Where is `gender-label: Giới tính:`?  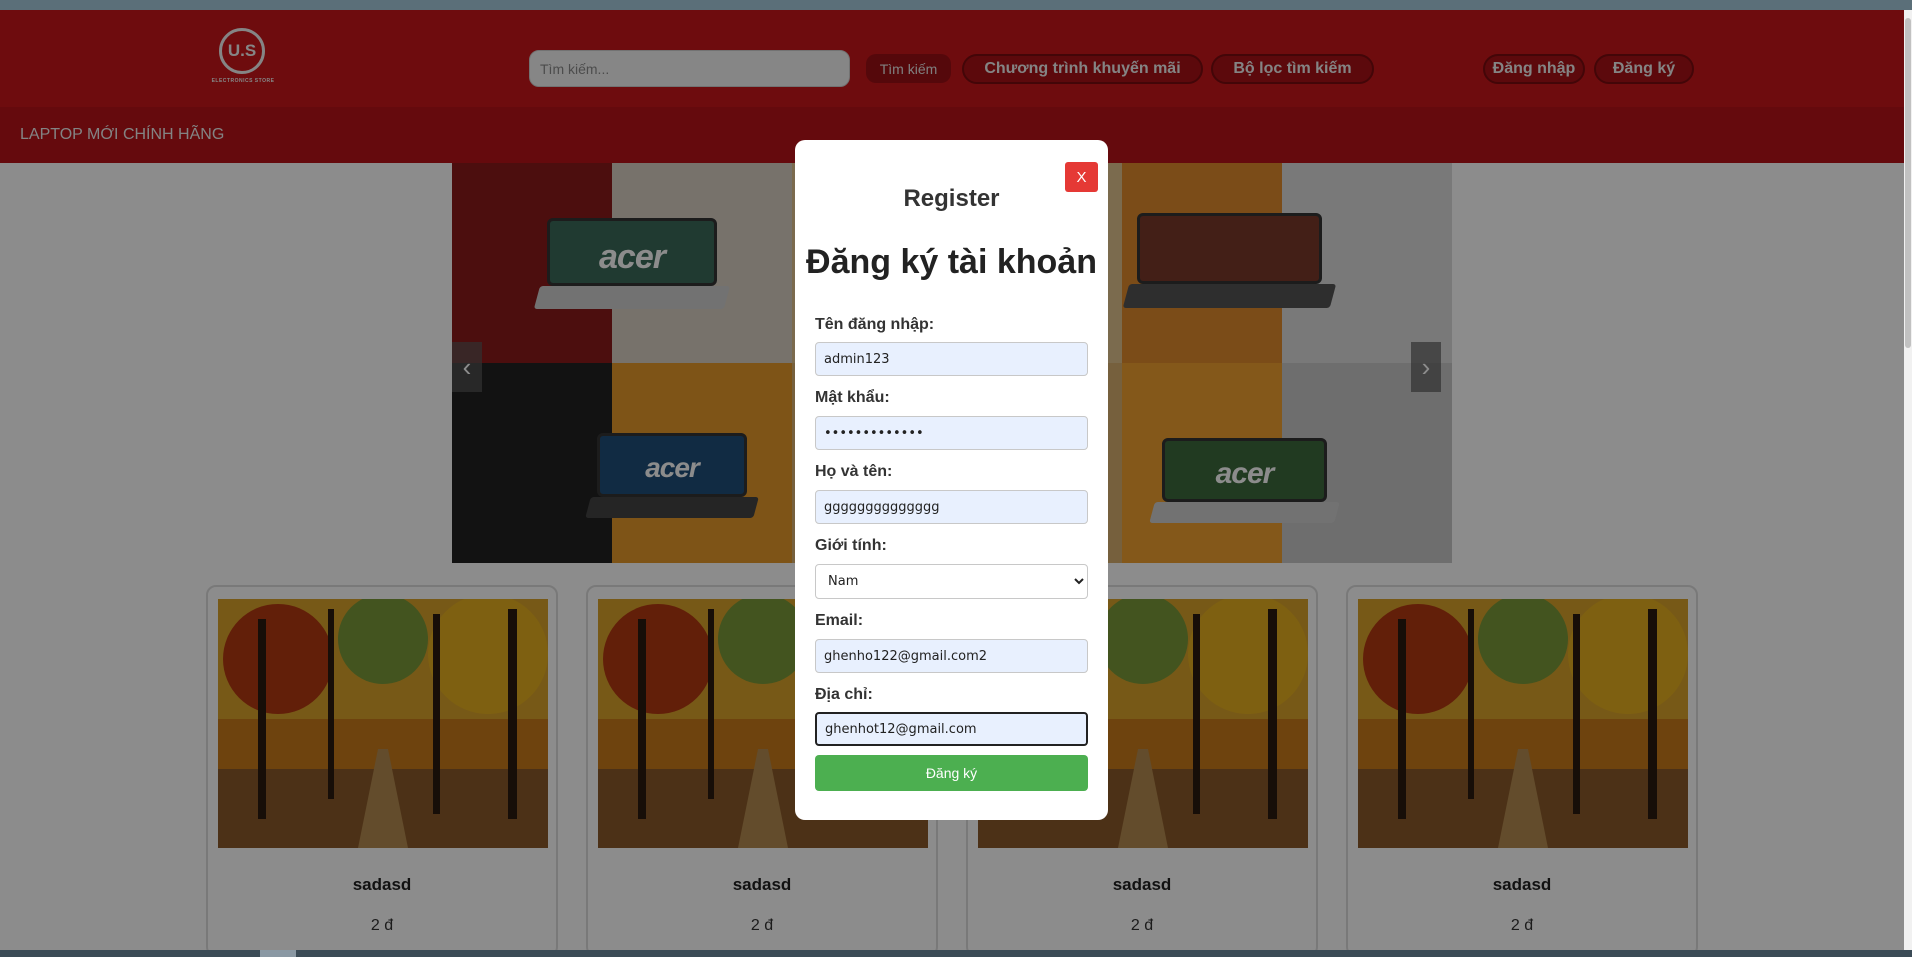
gender-label: Giới tính: is located at coordinates (851, 545).